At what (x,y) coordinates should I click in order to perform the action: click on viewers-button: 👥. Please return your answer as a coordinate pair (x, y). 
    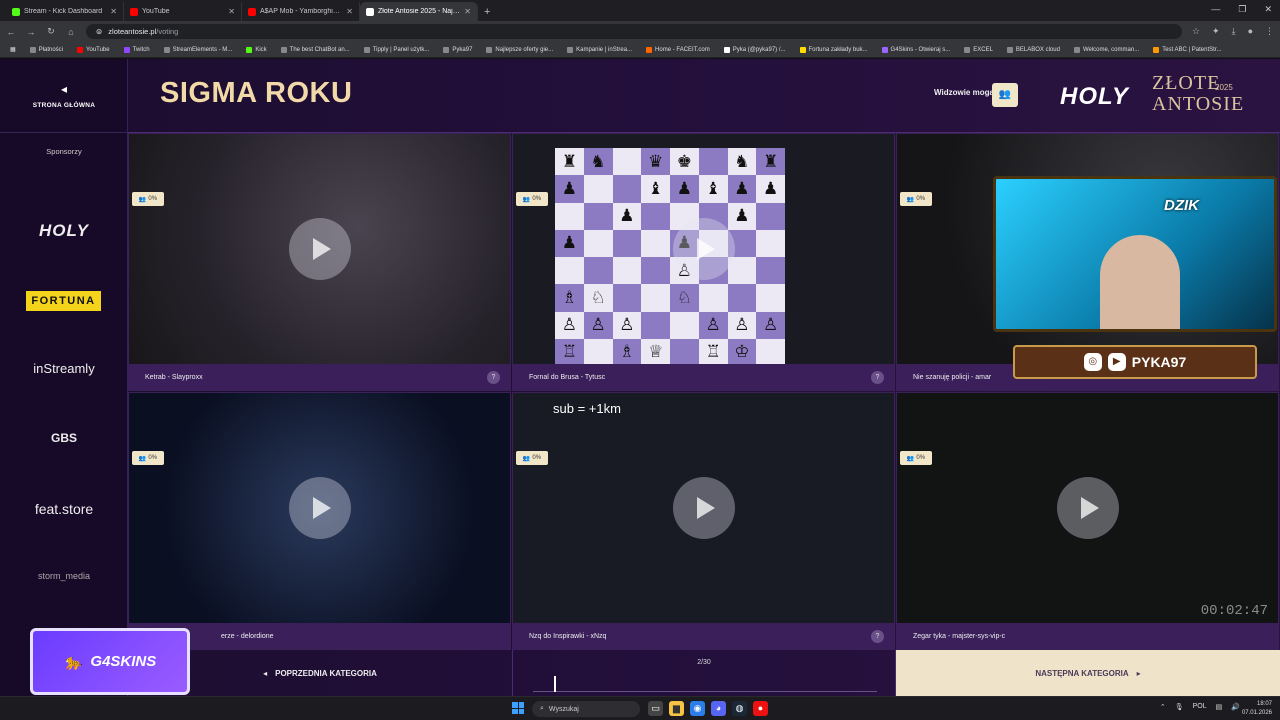
    Looking at the image, I should click on (1005, 95).